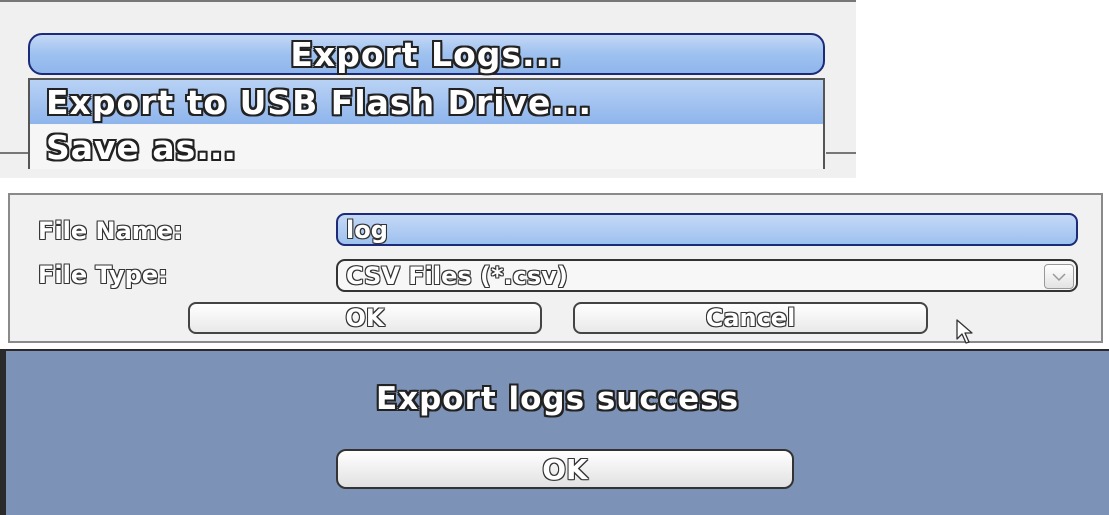 Image resolution: width=1109 pixels, height=515 pixels. What do you see at coordinates (707, 275) in the screenshot?
I see `file-type-select: CSV Files (*.csv)` at bounding box center [707, 275].